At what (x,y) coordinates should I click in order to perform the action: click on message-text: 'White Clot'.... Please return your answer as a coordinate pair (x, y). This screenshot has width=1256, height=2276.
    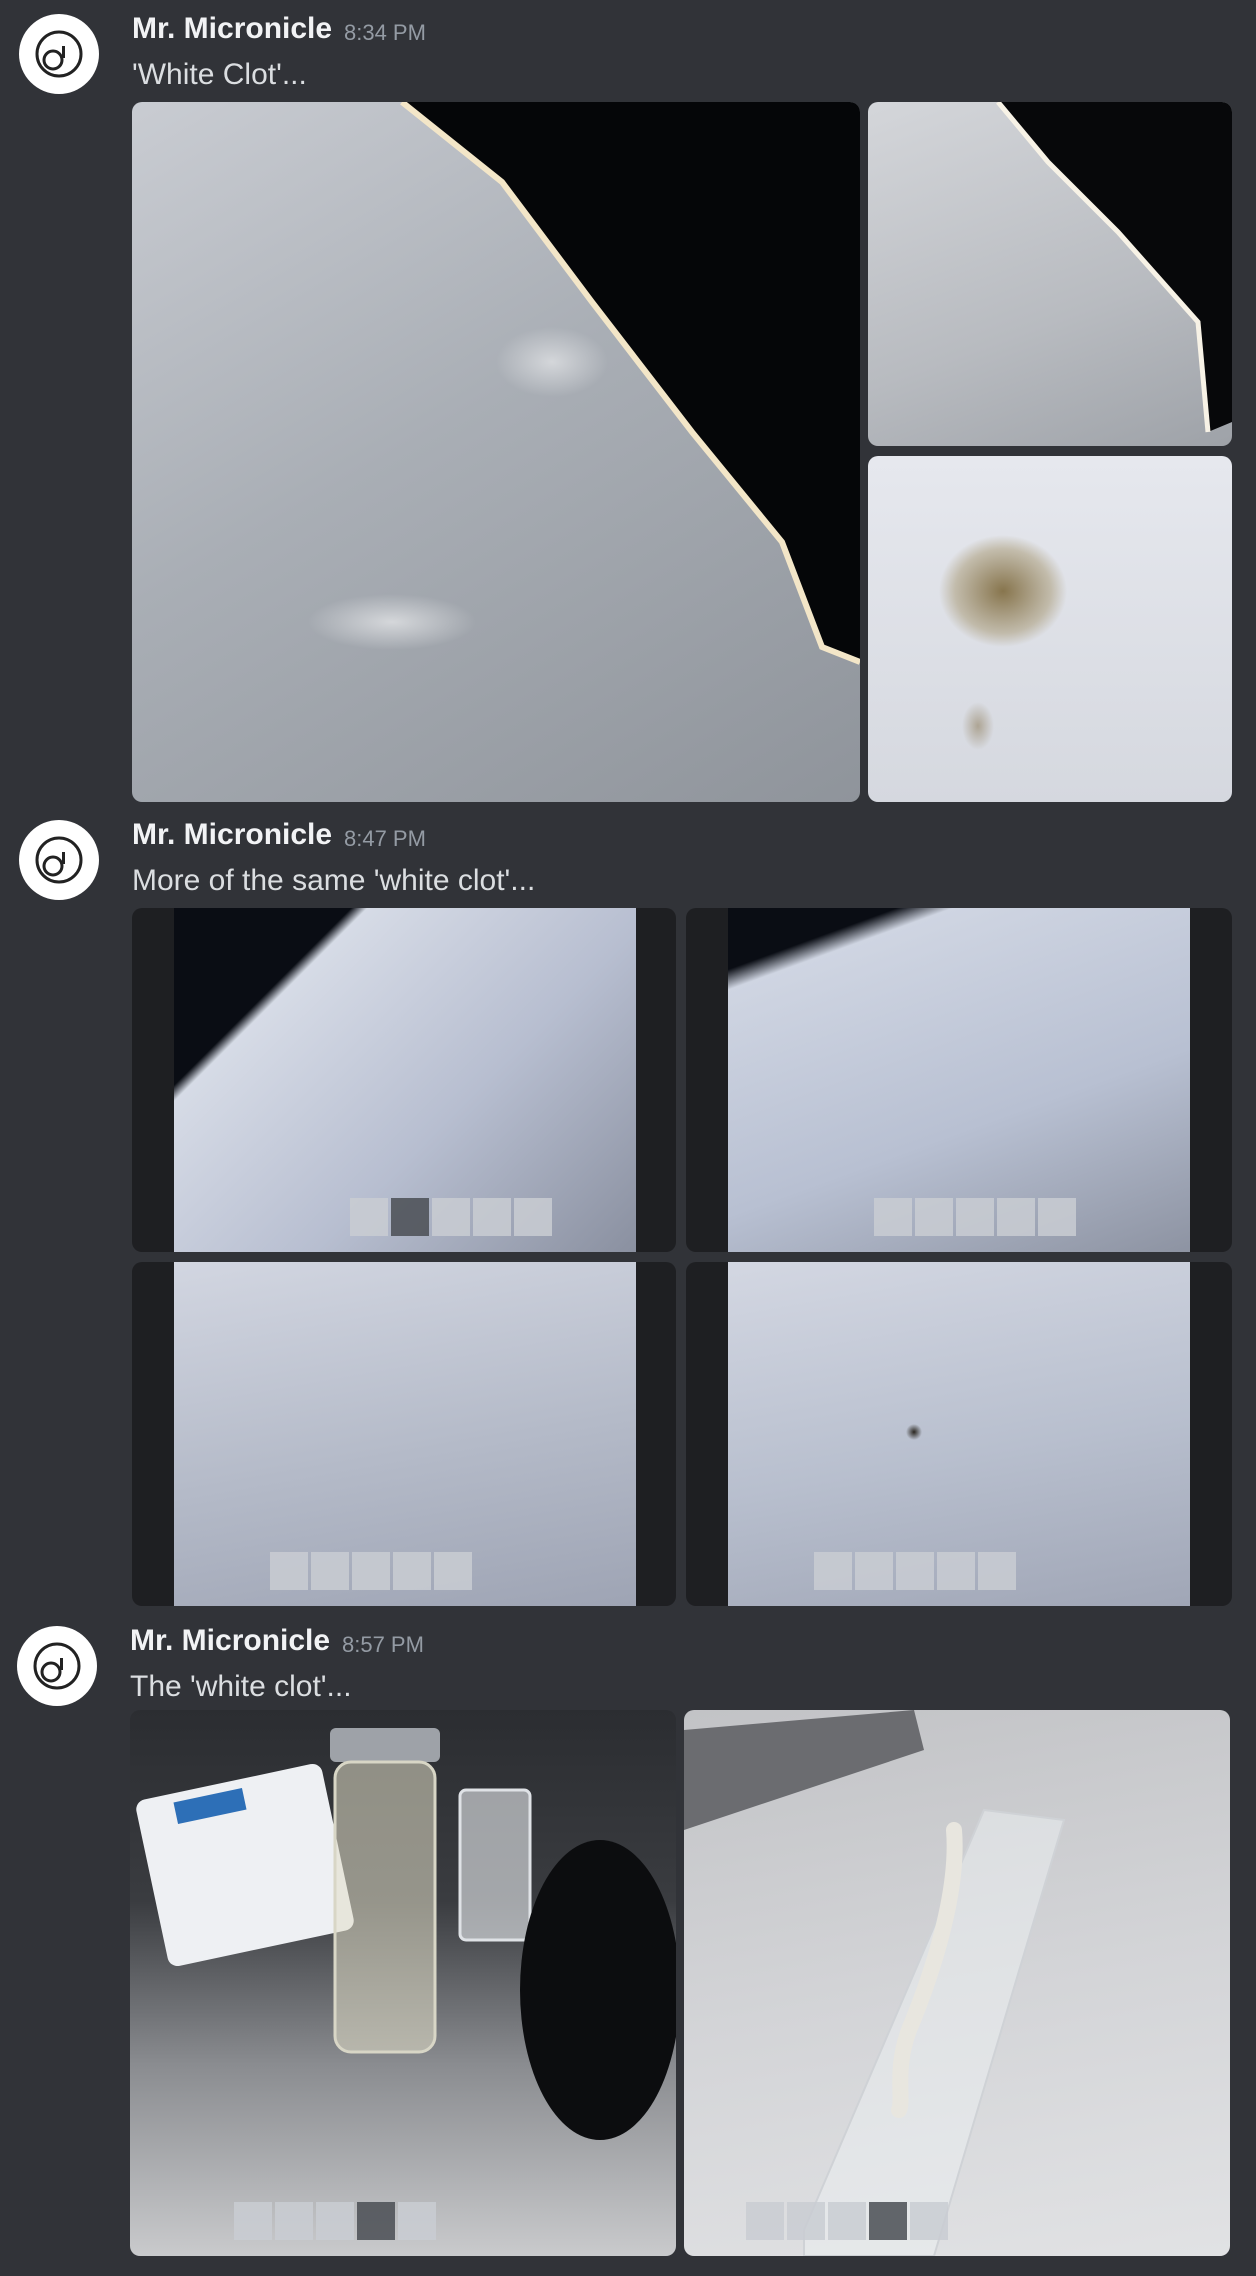
    Looking at the image, I should click on (219, 74).